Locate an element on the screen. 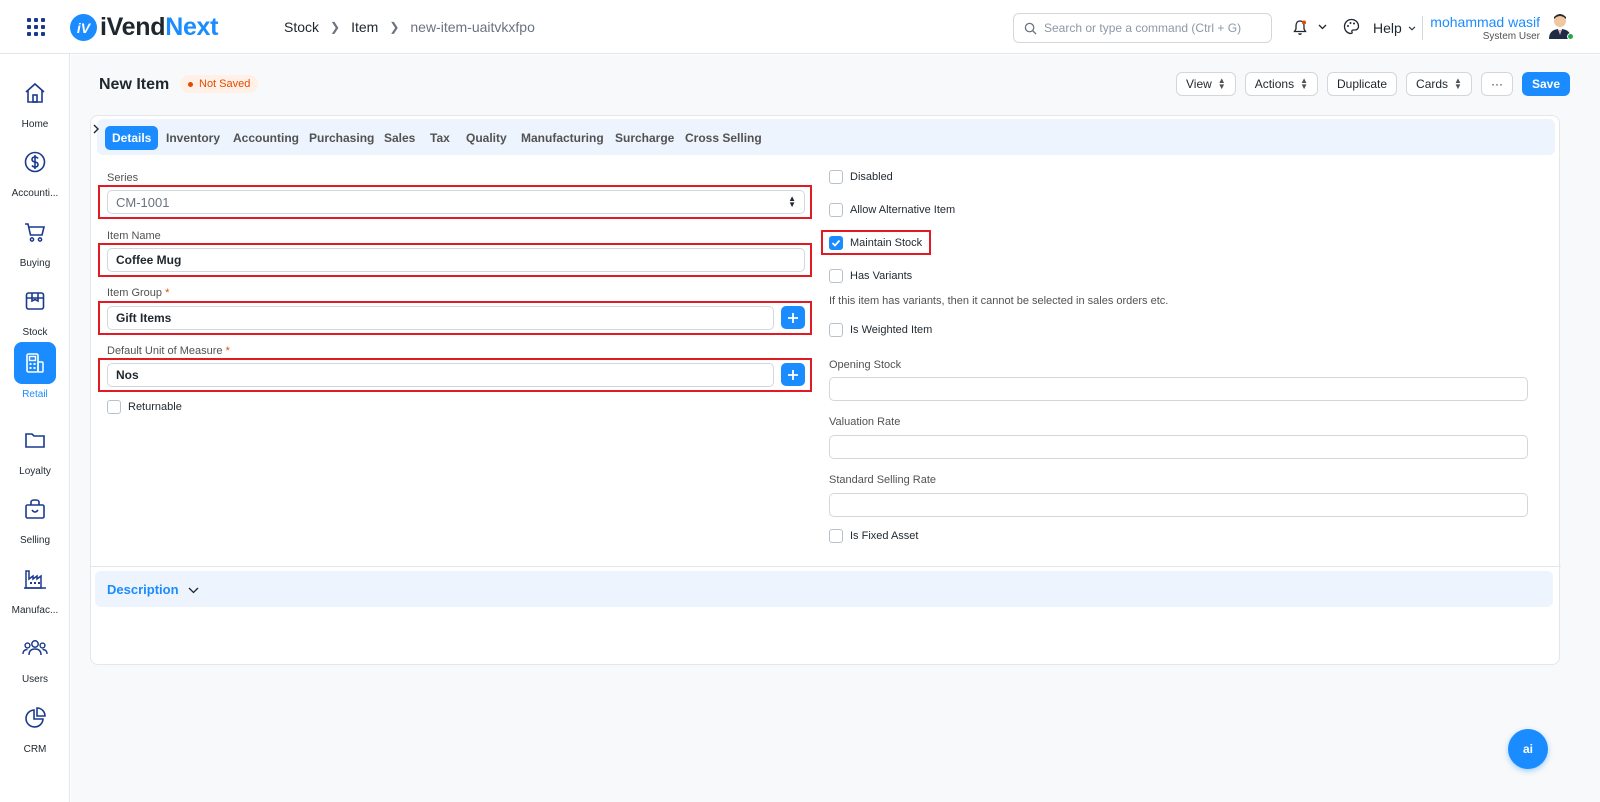  app-logo: iV iVendNext is located at coordinates (144, 27).